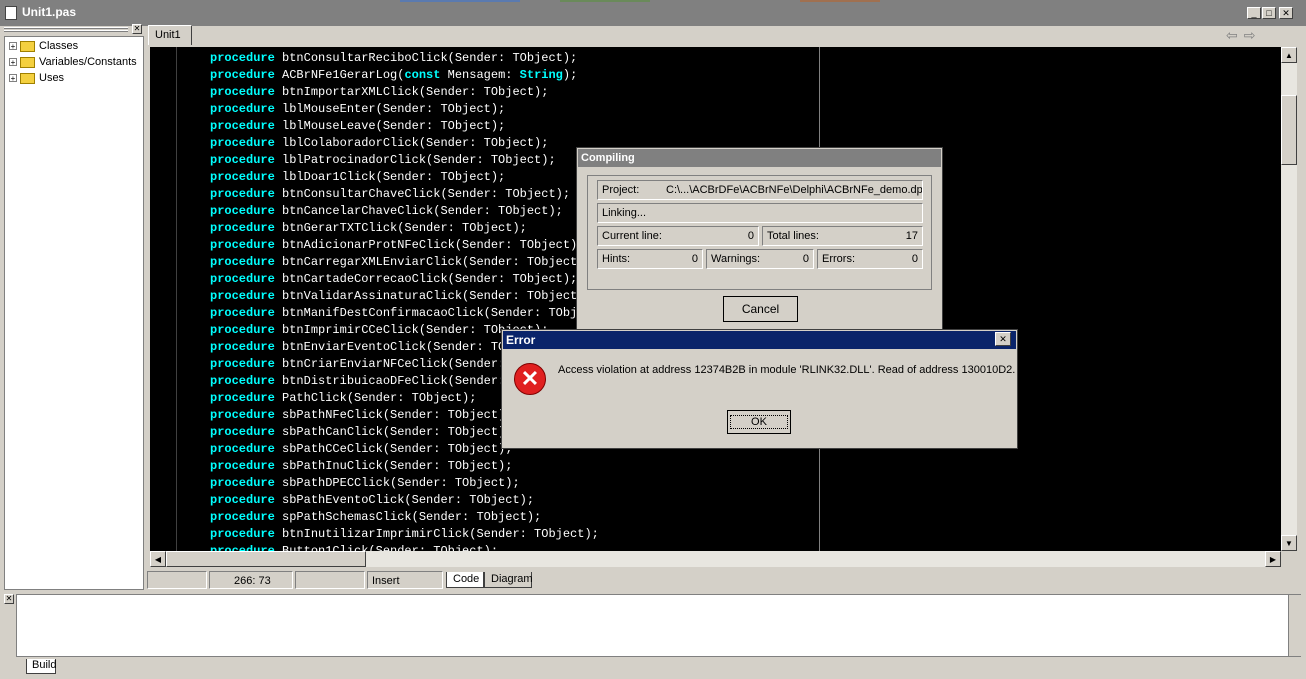 The height and width of the screenshot is (679, 1306). What do you see at coordinates (74, 313) in the screenshot?
I see `code-explorer-tree: + Classes + Variables/Constants + Uses` at bounding box center [74, 313].